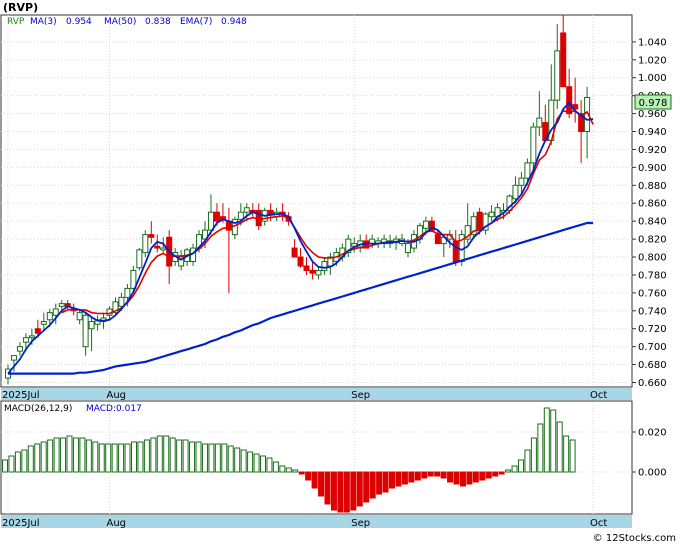 This screenshot has width=680, height=546. I want to click on price-tick-label: 0.920, so click(652, 150).